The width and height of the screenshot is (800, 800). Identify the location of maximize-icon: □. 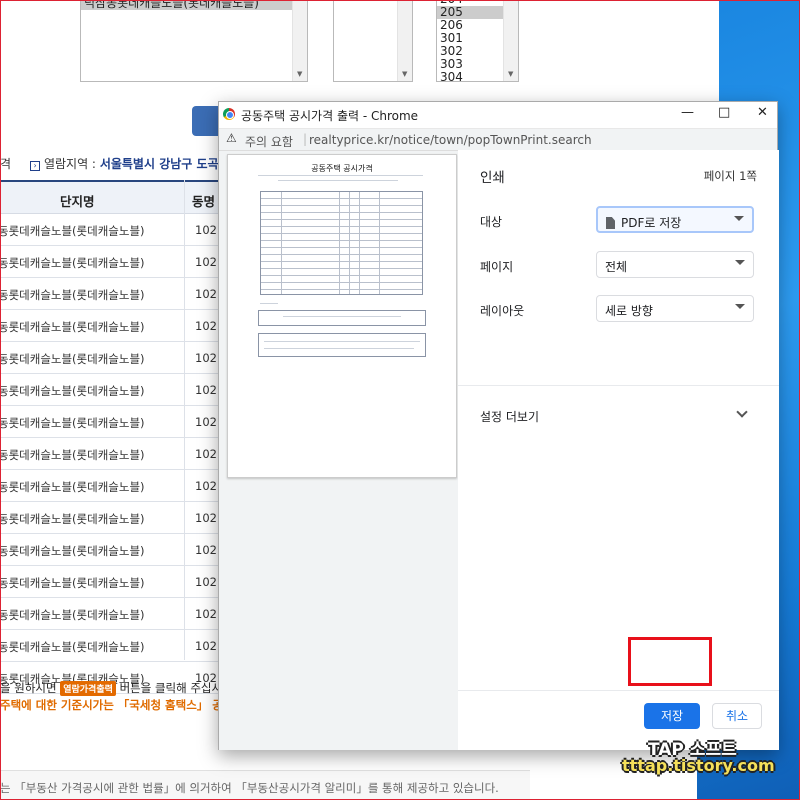
(724, 112).